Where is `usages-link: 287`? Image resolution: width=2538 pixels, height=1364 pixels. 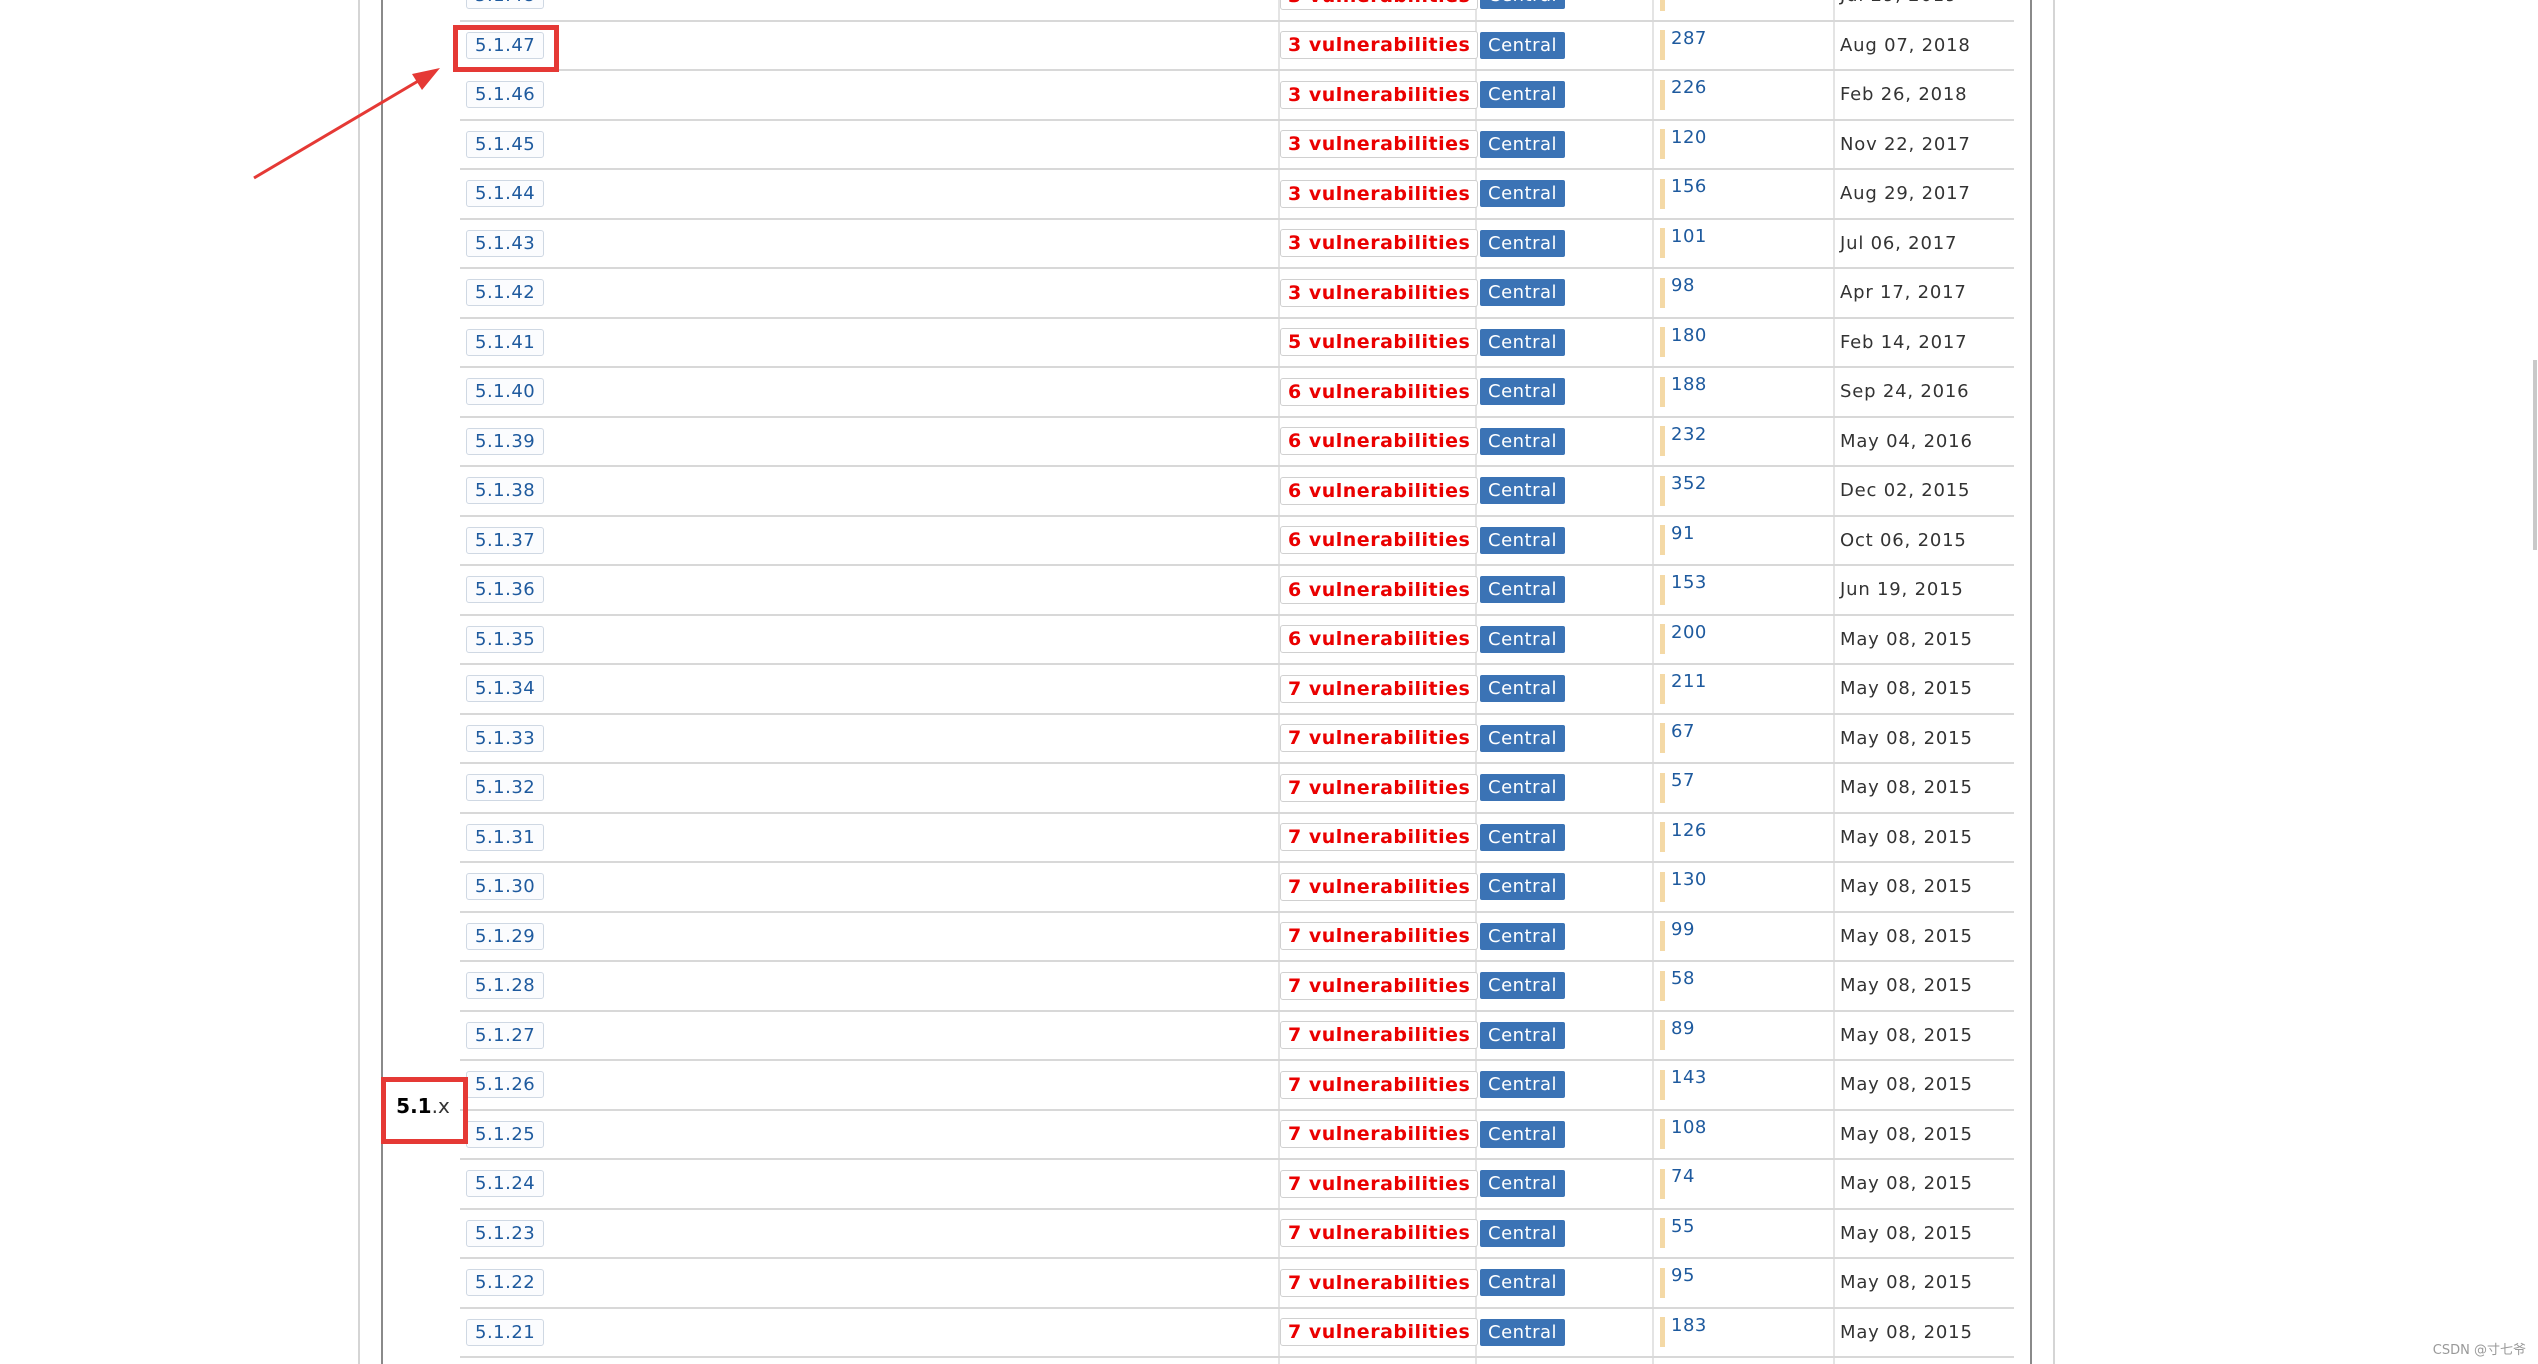 usages-link: 287 is located at coordinates (1689, 38).